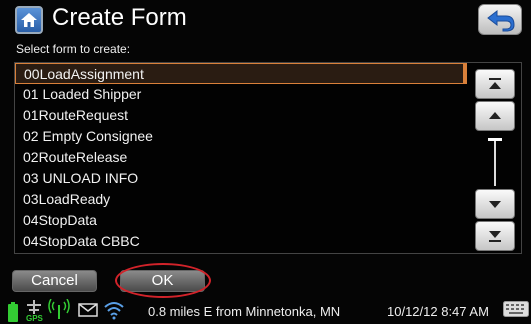 This screenshot has width=531, height=324. Describe the element at coordinates (241, 199) in the screenshot. I see `form-list-item: 03LoadReady` at that location.